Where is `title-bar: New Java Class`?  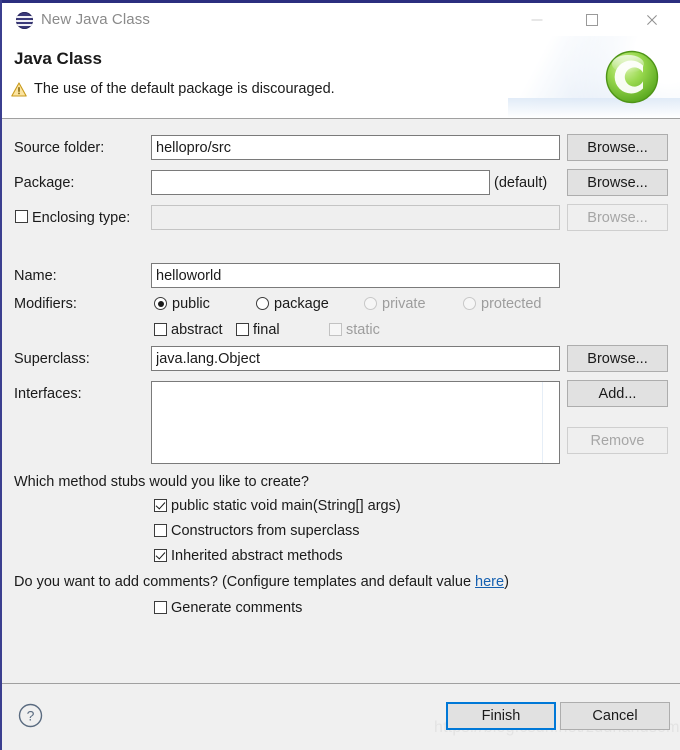
title-bar: New Java Class is located at coordinates (341, 19).